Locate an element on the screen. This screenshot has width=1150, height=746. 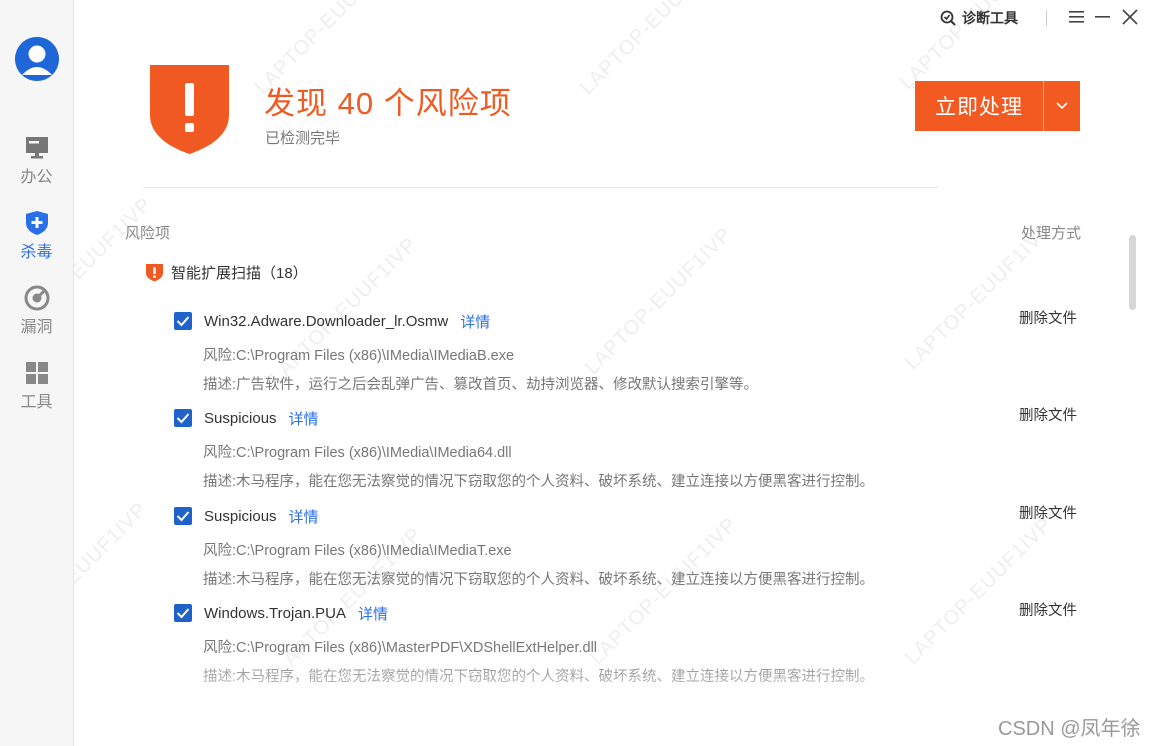
close-icon is located at coordinates (1130, 17).